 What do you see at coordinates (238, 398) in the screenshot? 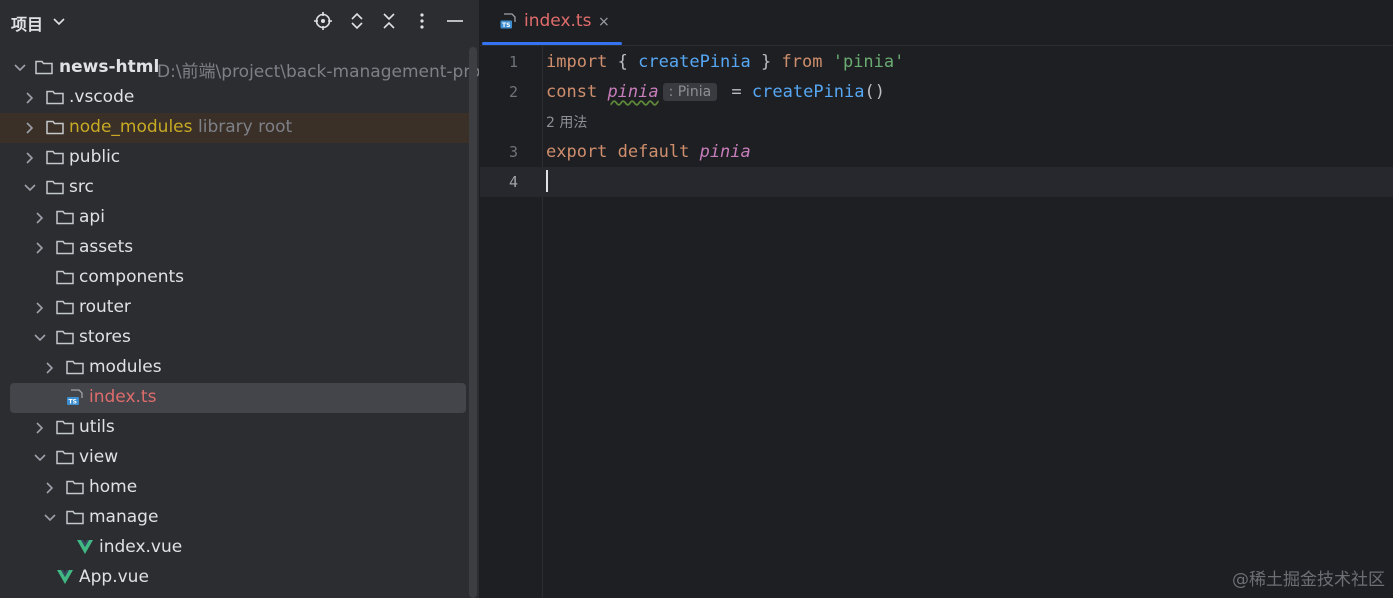
I see `tree-item-index-ts: TS index.ts` at bounding box center [238, 398].